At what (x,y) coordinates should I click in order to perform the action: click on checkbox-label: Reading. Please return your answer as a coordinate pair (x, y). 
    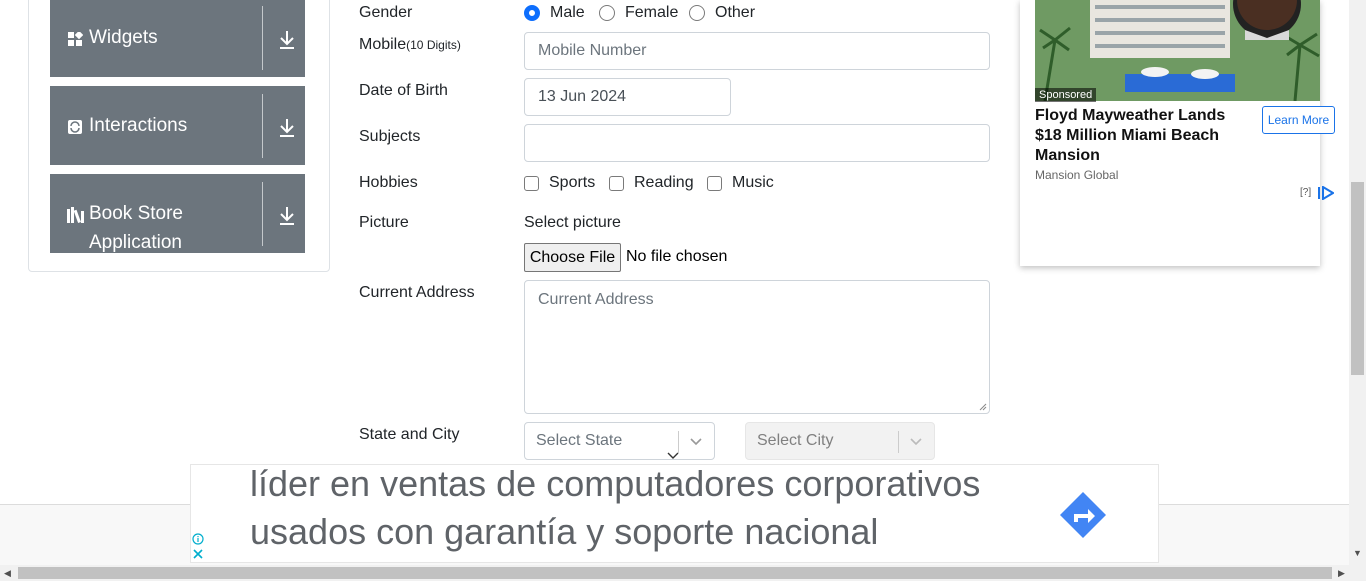
    Looking at the image, I should click on (664, 182).